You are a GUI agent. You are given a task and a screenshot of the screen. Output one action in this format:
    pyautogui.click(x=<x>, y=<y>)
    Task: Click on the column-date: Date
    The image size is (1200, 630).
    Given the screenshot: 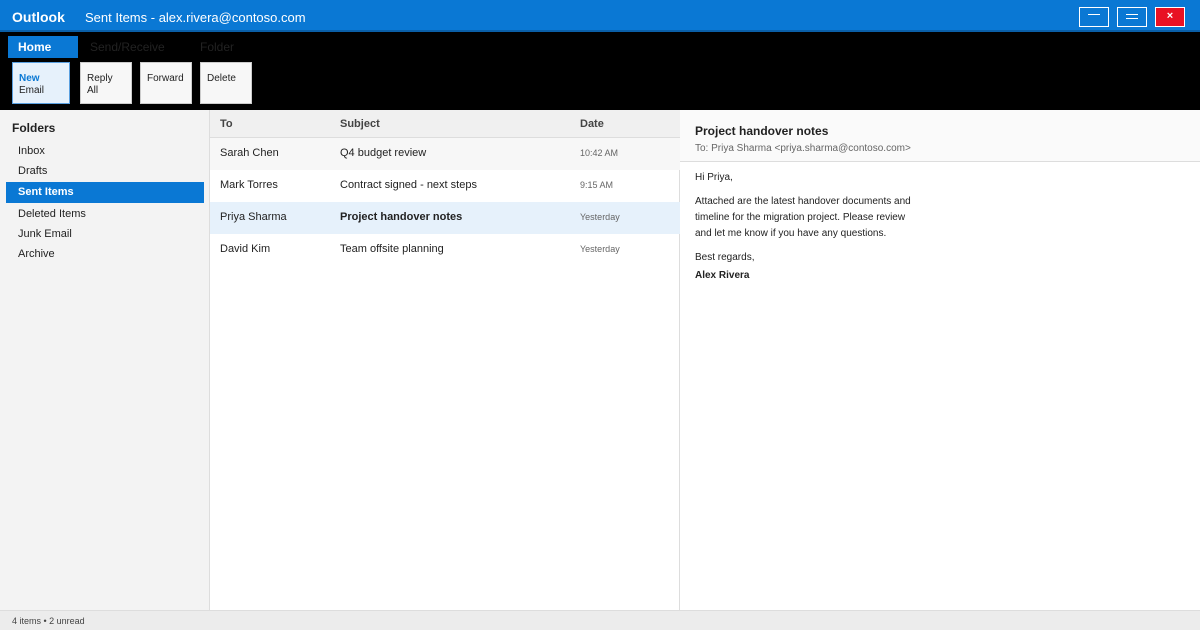 What is the action you would take?
    pyautogui.click(x=592, y=124)
    